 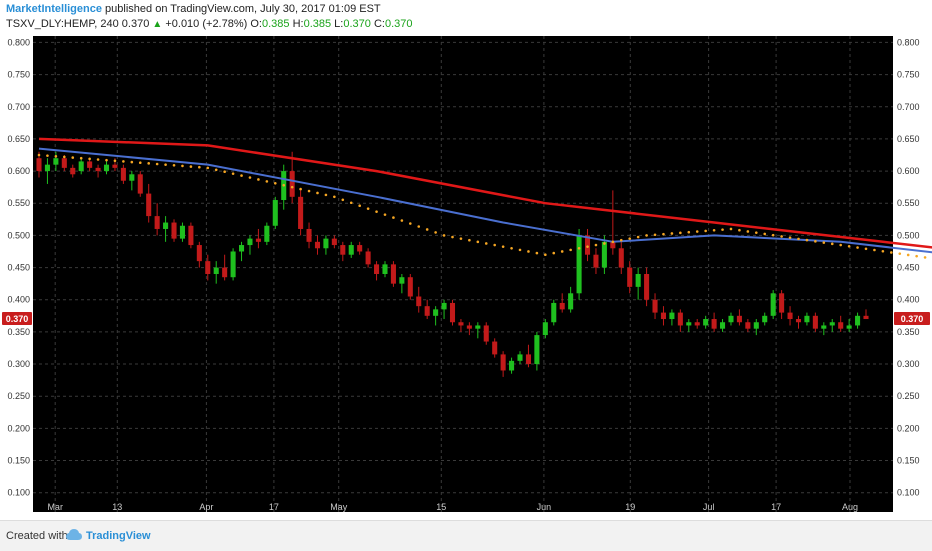 I want to click on publisher-link: MarketIntelligence, so click(x=54, y=9).